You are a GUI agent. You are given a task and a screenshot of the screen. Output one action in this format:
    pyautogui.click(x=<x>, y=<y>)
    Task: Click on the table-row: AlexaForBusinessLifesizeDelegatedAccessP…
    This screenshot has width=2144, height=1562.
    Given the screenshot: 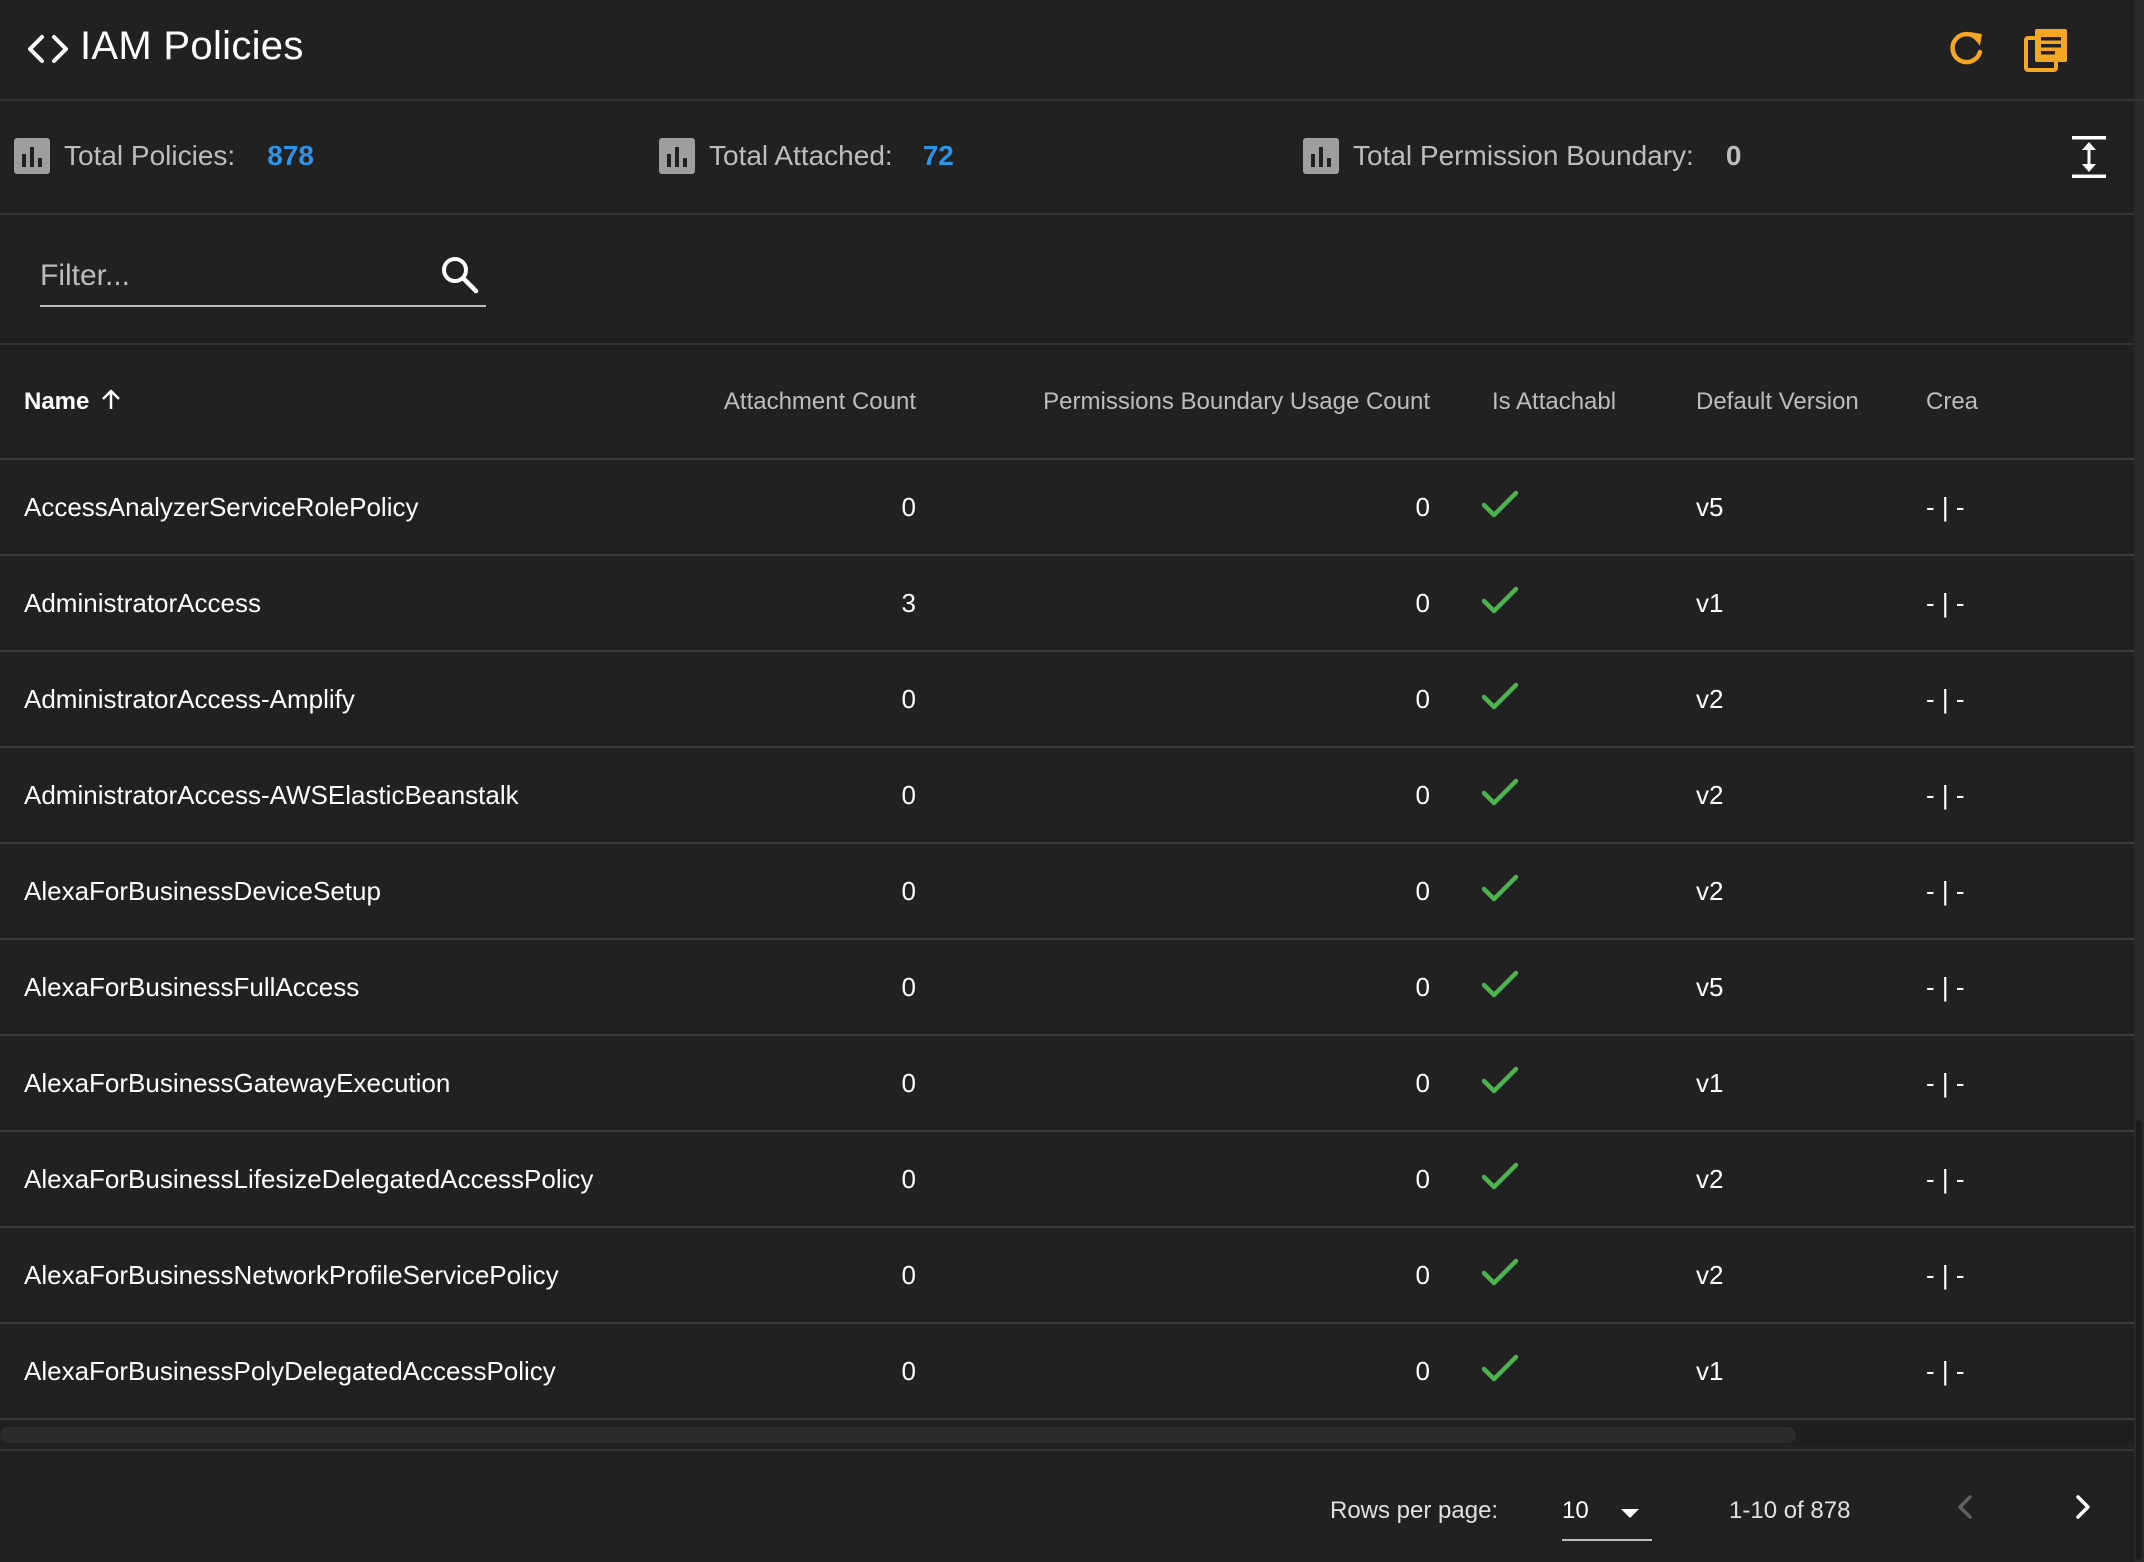 What is the action you would take?
    pyautogui.click(x=1067, y=1179)
    